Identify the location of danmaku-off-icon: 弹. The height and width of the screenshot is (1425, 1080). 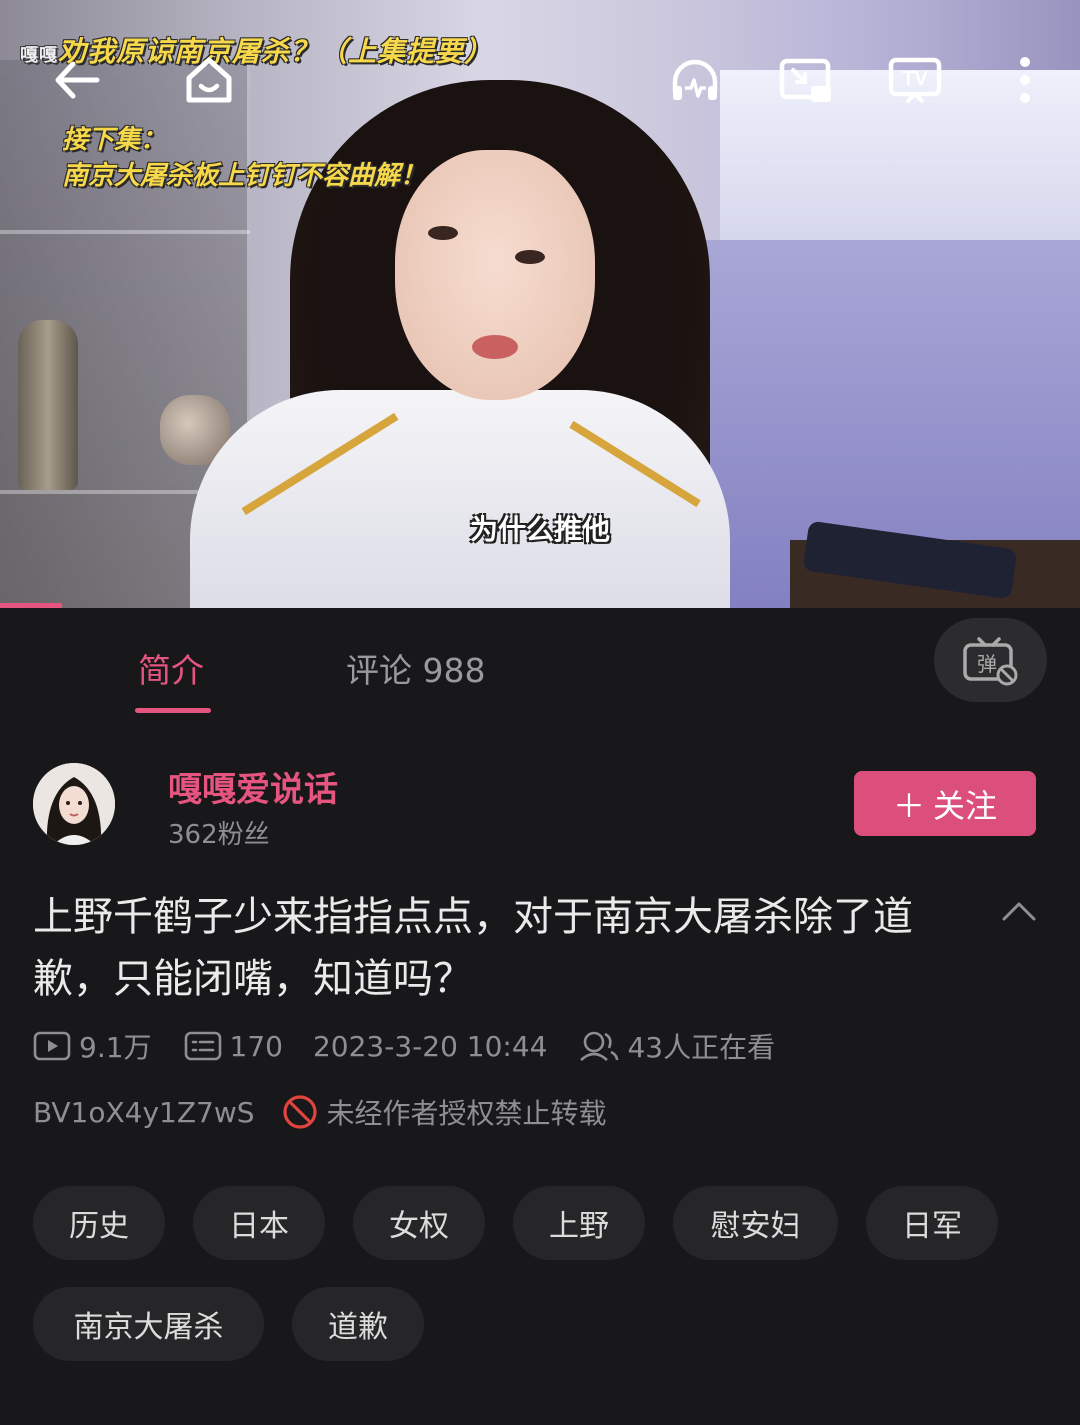
(989, 661).